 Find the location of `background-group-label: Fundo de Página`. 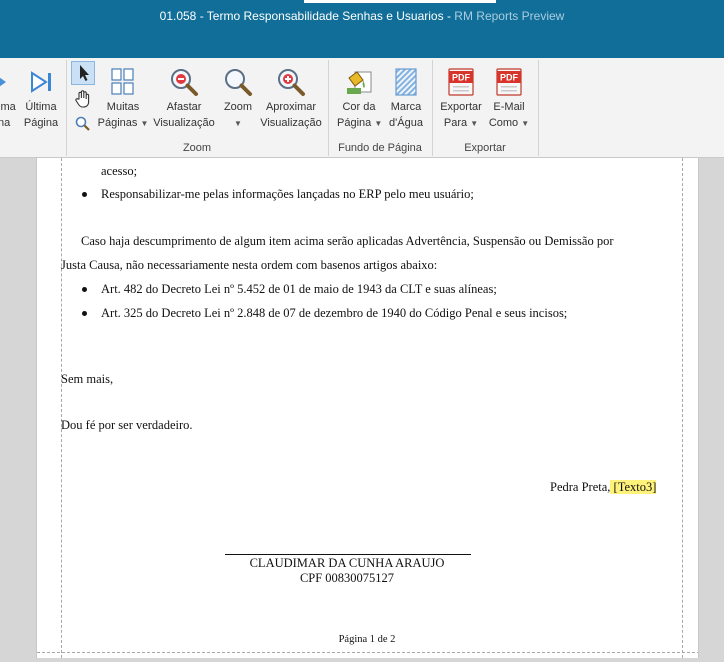

background-group-label: Fundo de Página is located at coordinates (380, 148).